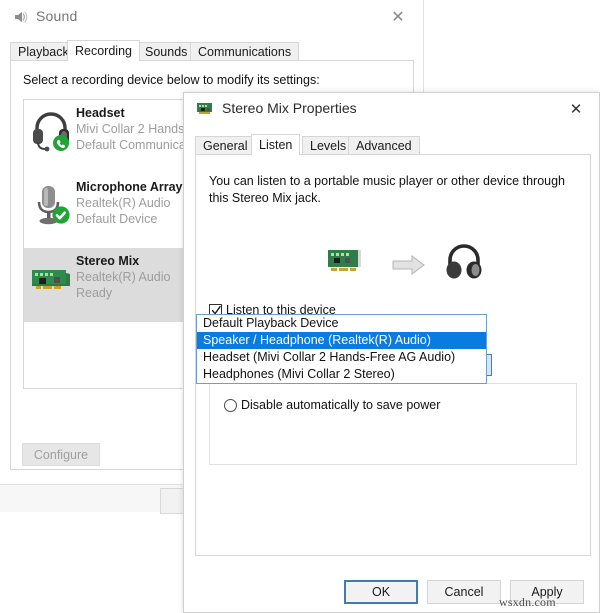 Image resolution: width=600 pixels, height=613 pixels. I want to click on ok-button: OK, so click(381, 592).